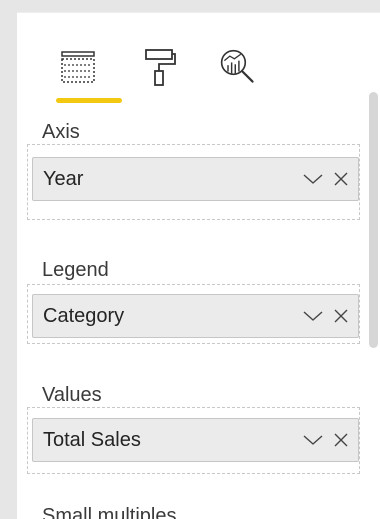  What do you see at coordinates (198, 12) in the screenshot?
I see `pane-top-divider` at bounding box center [198, 12].